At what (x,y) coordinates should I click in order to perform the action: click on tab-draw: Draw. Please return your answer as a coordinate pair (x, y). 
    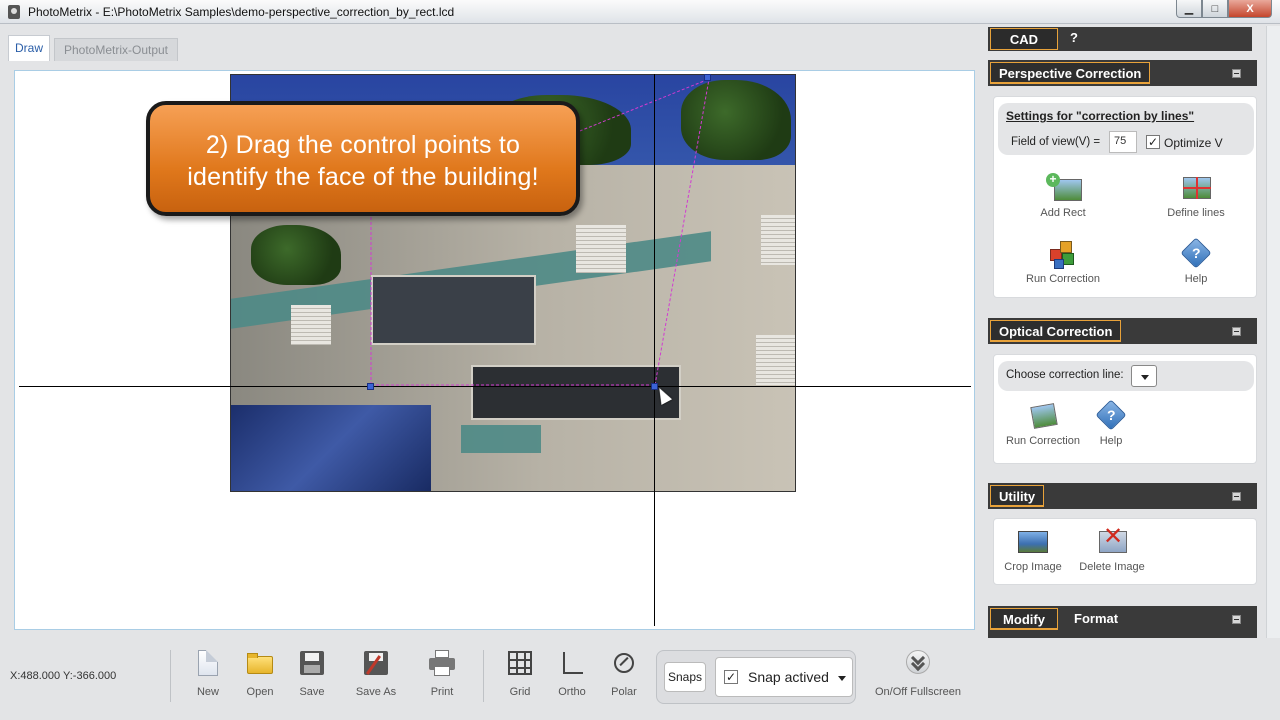
    Looking at the image, I should click on (29, 48).